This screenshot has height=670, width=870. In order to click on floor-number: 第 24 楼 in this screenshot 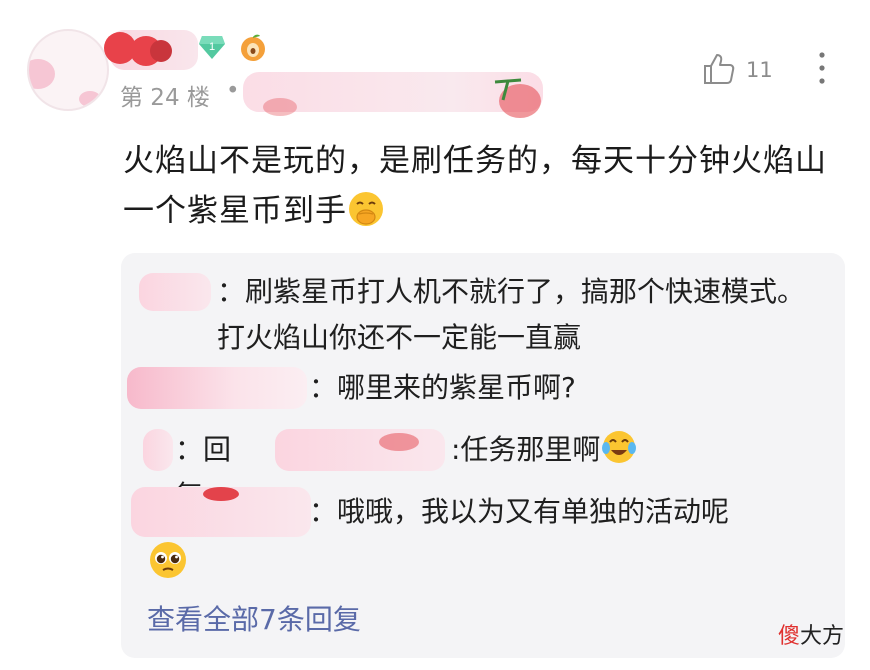, I will do `click(165, 98)`.